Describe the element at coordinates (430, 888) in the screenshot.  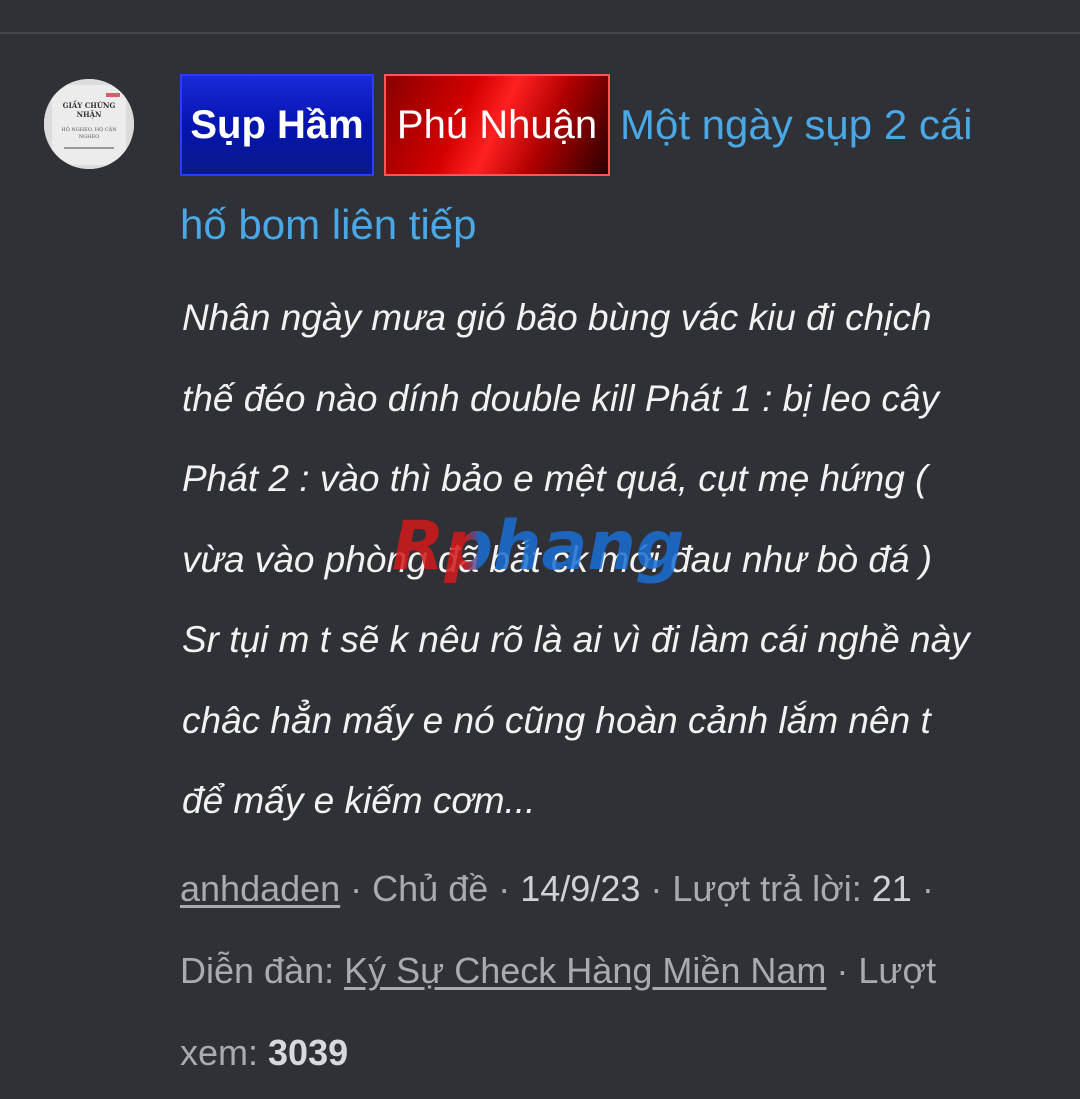
I see `thread-type-label: Chủ đề` at that location.